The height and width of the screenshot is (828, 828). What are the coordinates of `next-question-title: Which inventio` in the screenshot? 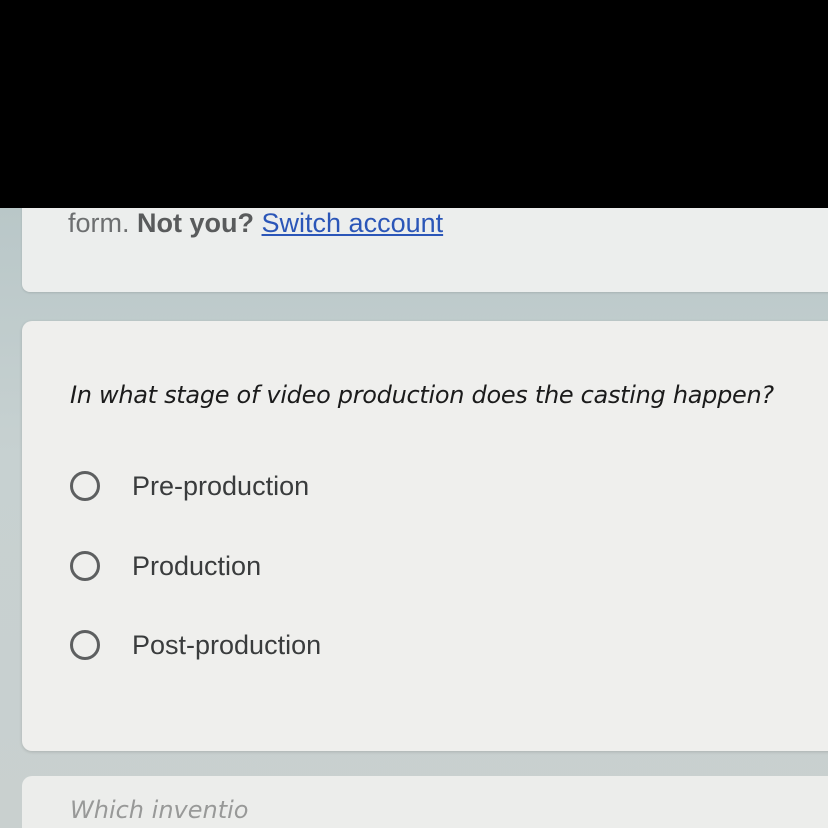 It's located at (159, 810).